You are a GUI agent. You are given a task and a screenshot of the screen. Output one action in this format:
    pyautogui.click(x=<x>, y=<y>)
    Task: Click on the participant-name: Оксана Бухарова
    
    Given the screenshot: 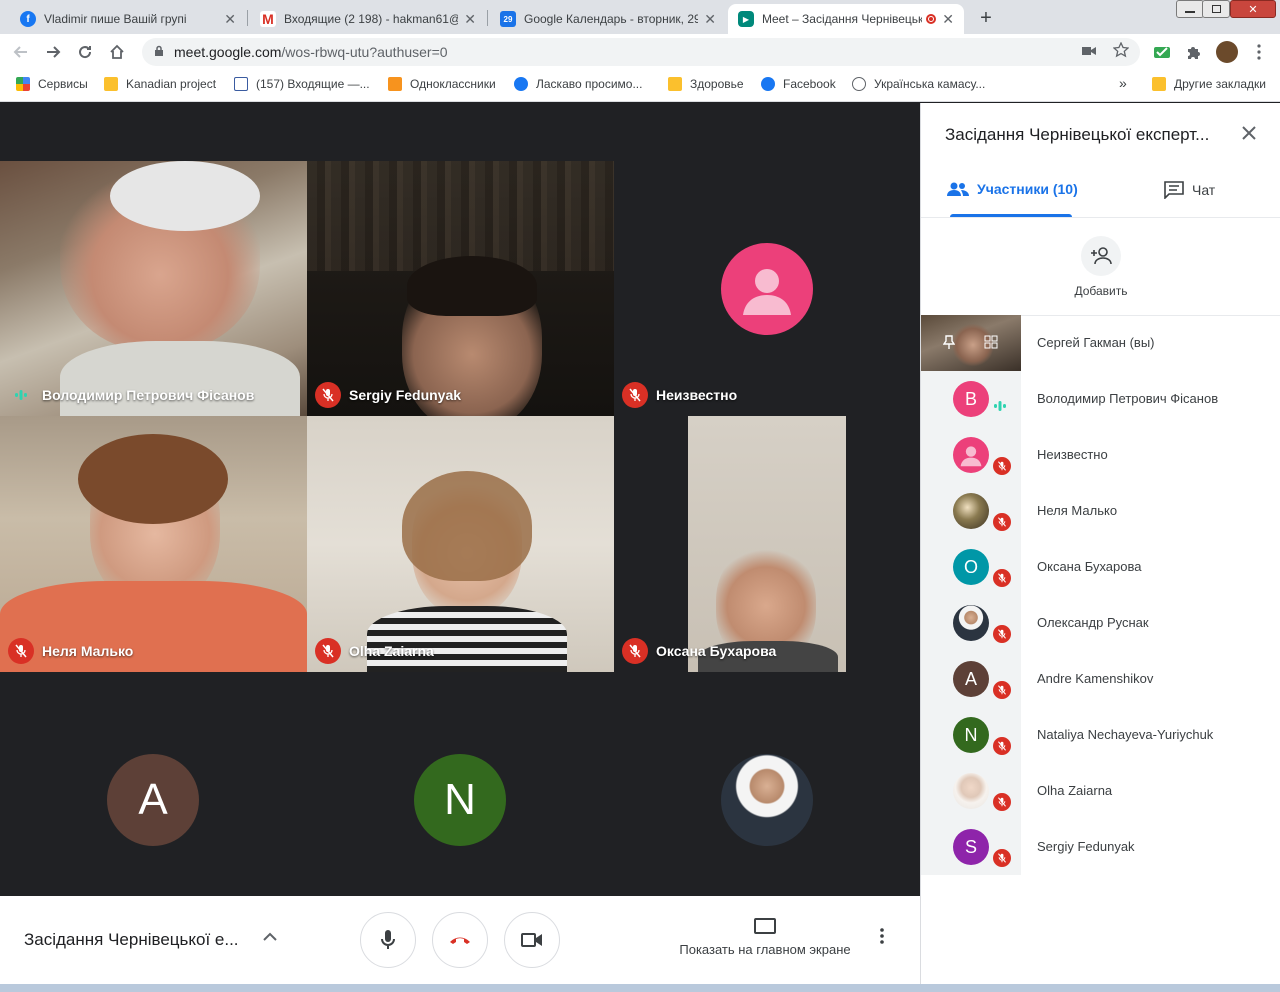 What is the action you would take?
    pyautogui.click(x=1089, y=566)
    